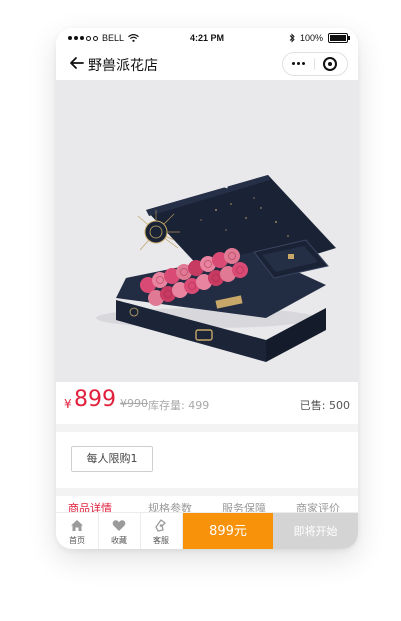  What do you see at coordinates (119, 540) in the screenshot?
I see `favorite-label: 收藏` at bounding box center [119, 540].